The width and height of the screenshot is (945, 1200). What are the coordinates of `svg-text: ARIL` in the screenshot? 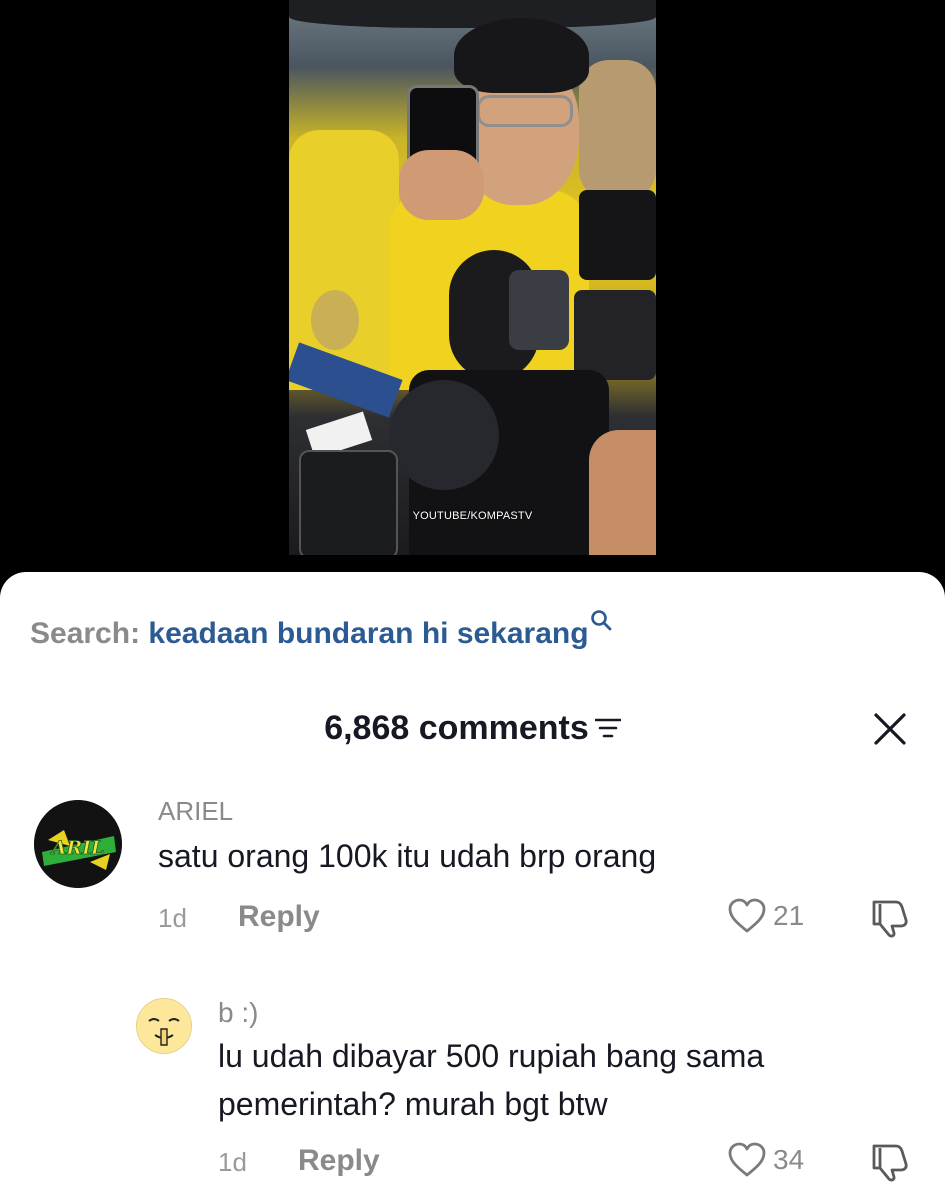 It's located at (77, 848).